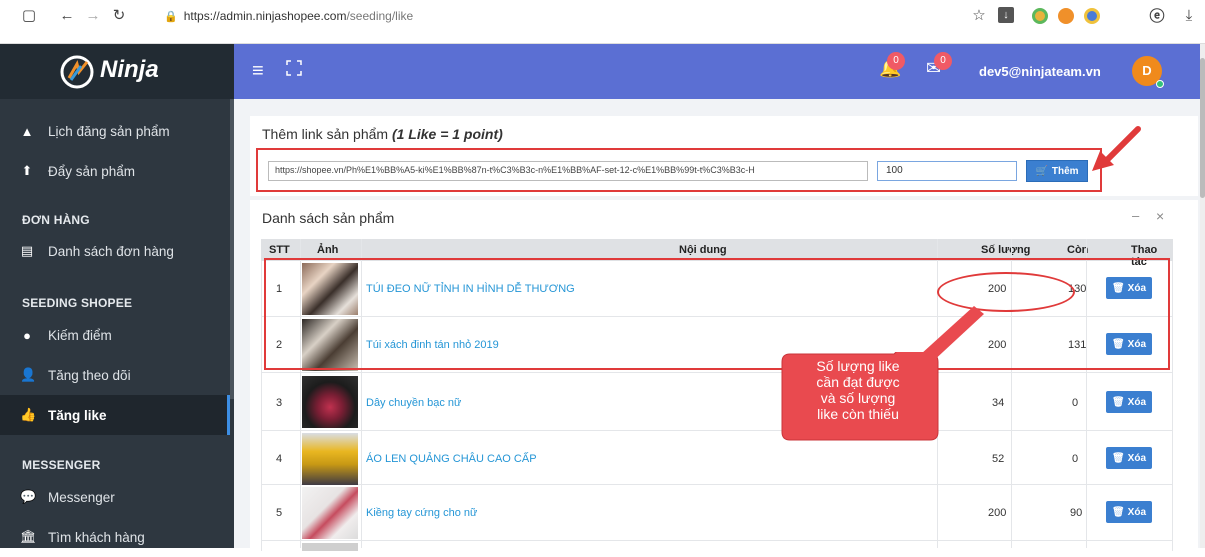 The image size is (1205, 557). What do you see at coordinates (1077, 345) in the screenshot?
I see `row-remaining: 131` at bounding box center [1077, 345].